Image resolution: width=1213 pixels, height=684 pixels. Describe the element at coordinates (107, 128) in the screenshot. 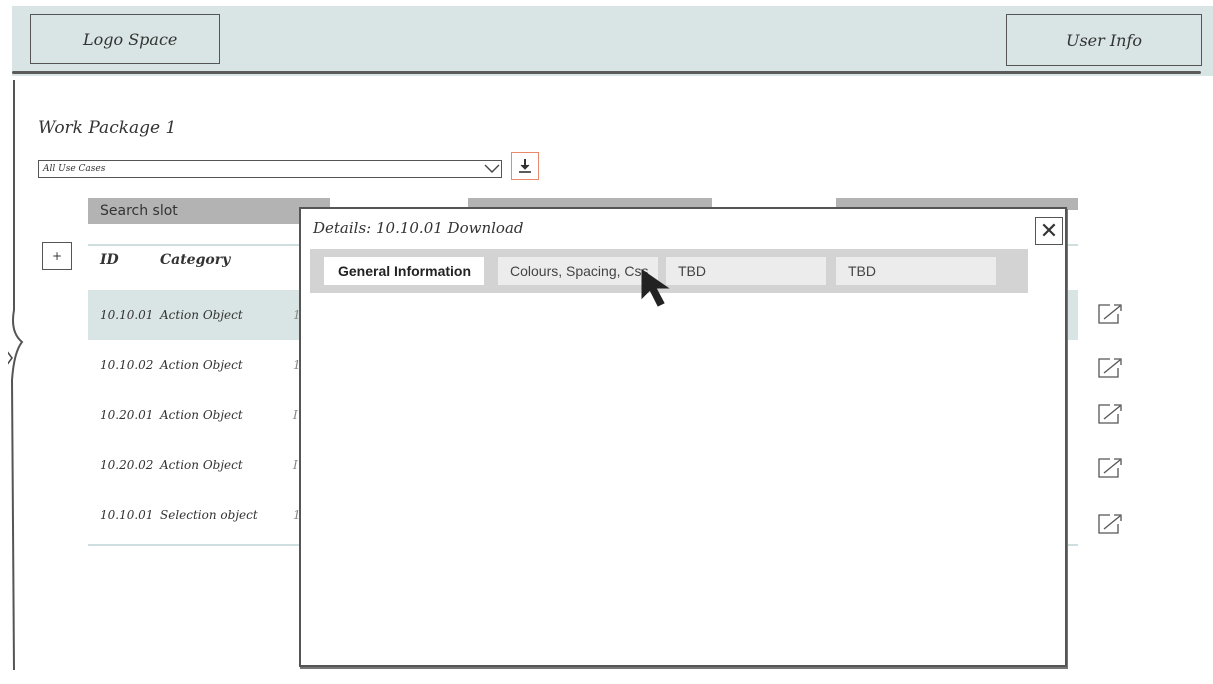

I see `page-title: Work Package 1` at that location.